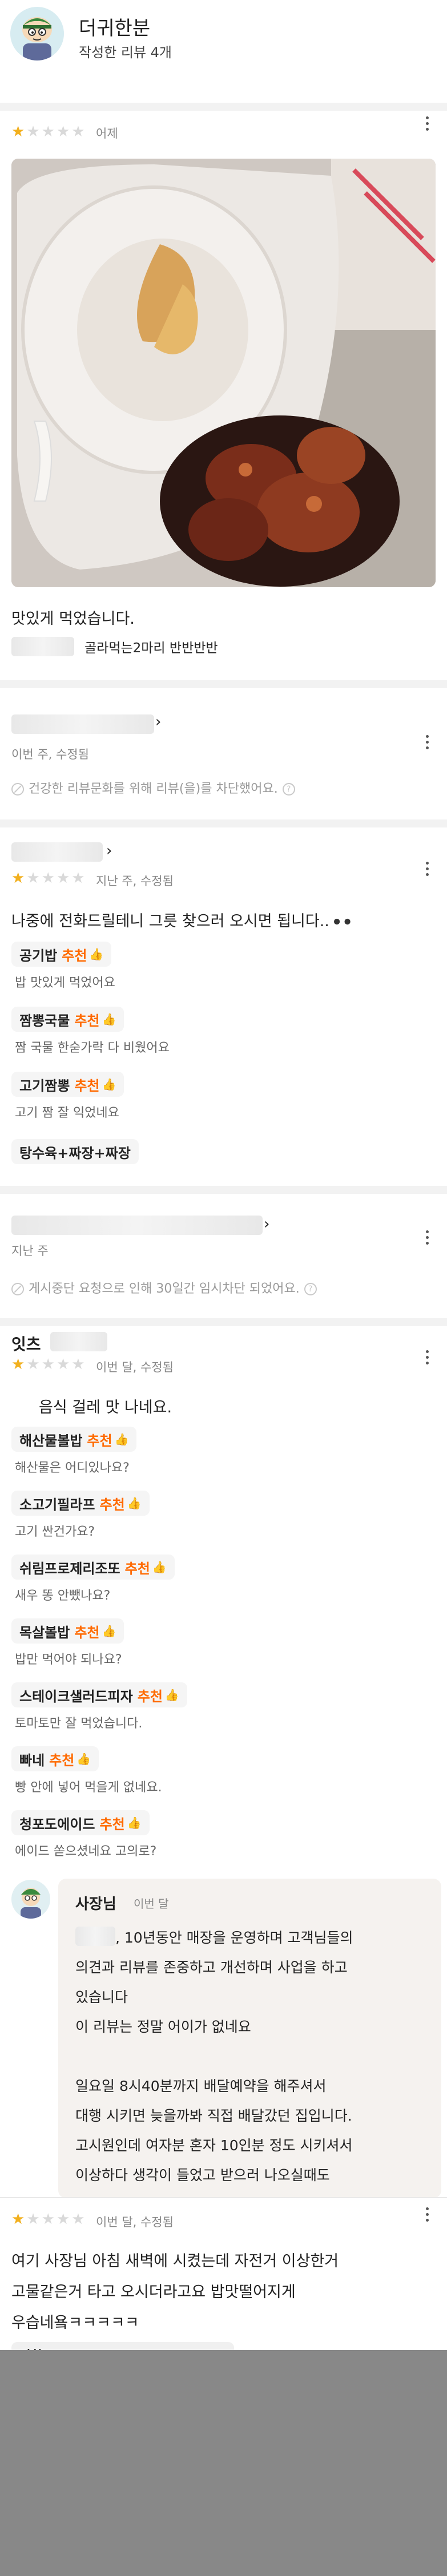  I want to click on menu-comment: 새우 똥 안뺐나요?, so click(63, 1596).